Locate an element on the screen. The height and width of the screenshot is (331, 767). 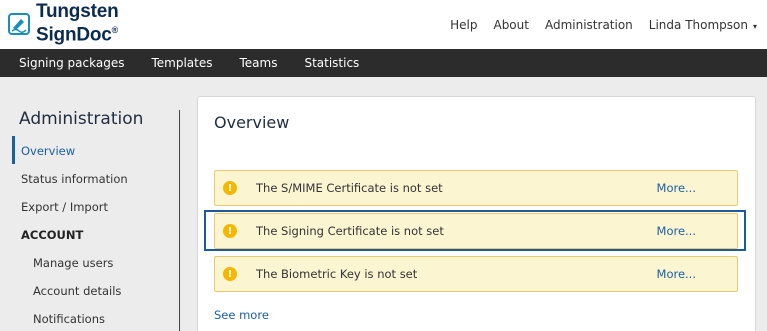
alert-message: The Signing Certificate is not set is located at coordinates (350, 231).